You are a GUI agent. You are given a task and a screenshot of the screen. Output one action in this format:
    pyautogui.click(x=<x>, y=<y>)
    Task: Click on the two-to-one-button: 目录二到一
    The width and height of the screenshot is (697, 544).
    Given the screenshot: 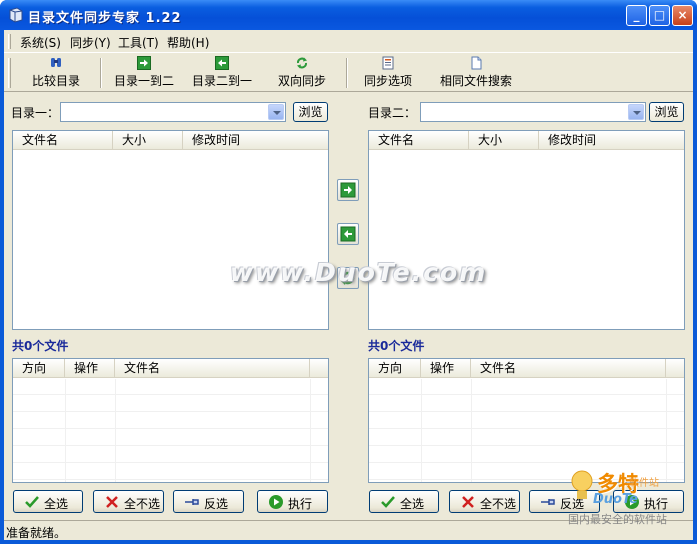 What is the action you would take?
    pyautogui.click(x=222, y=73)
    